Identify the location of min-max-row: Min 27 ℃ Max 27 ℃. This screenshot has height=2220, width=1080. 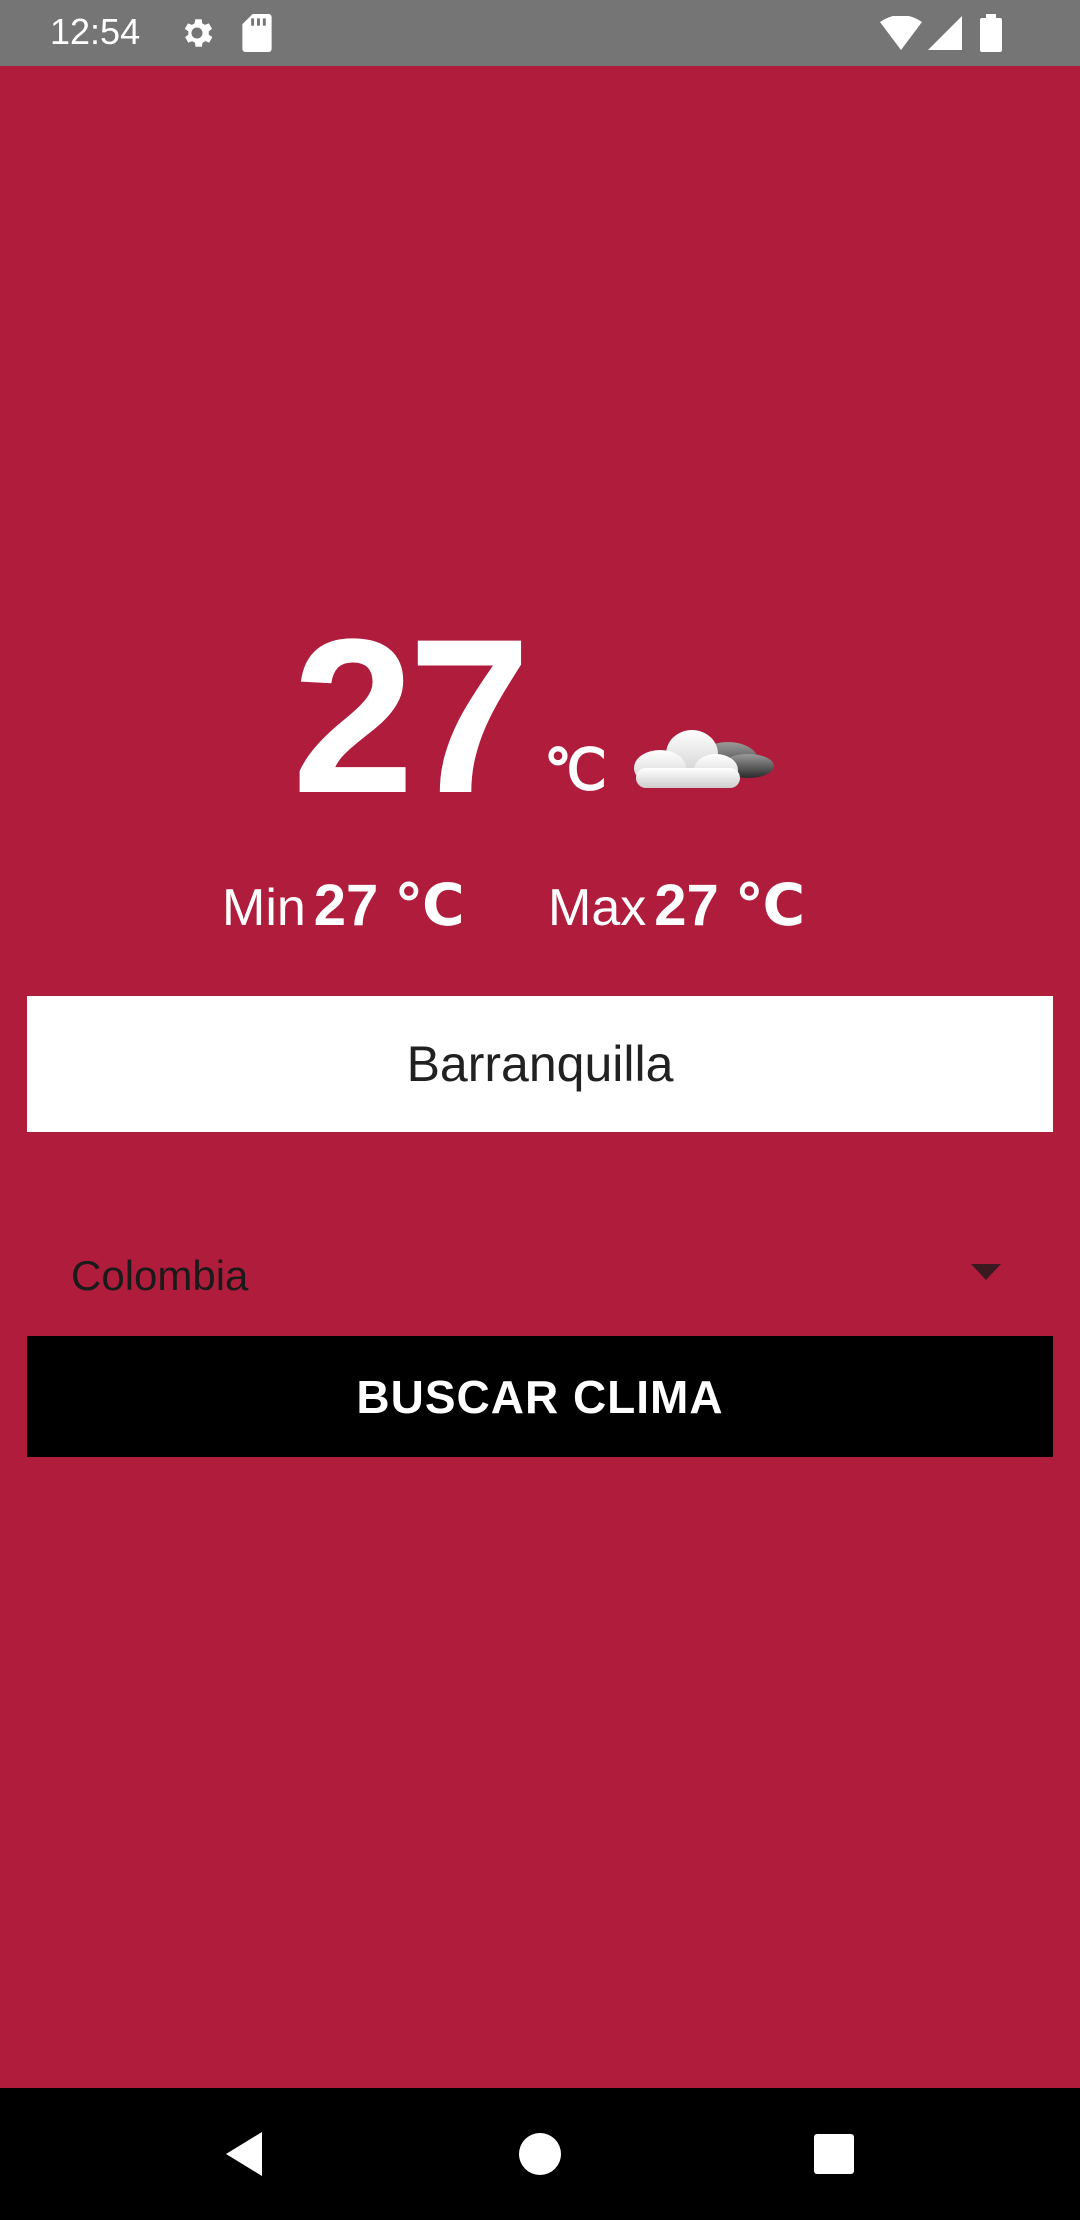
(540, 906).